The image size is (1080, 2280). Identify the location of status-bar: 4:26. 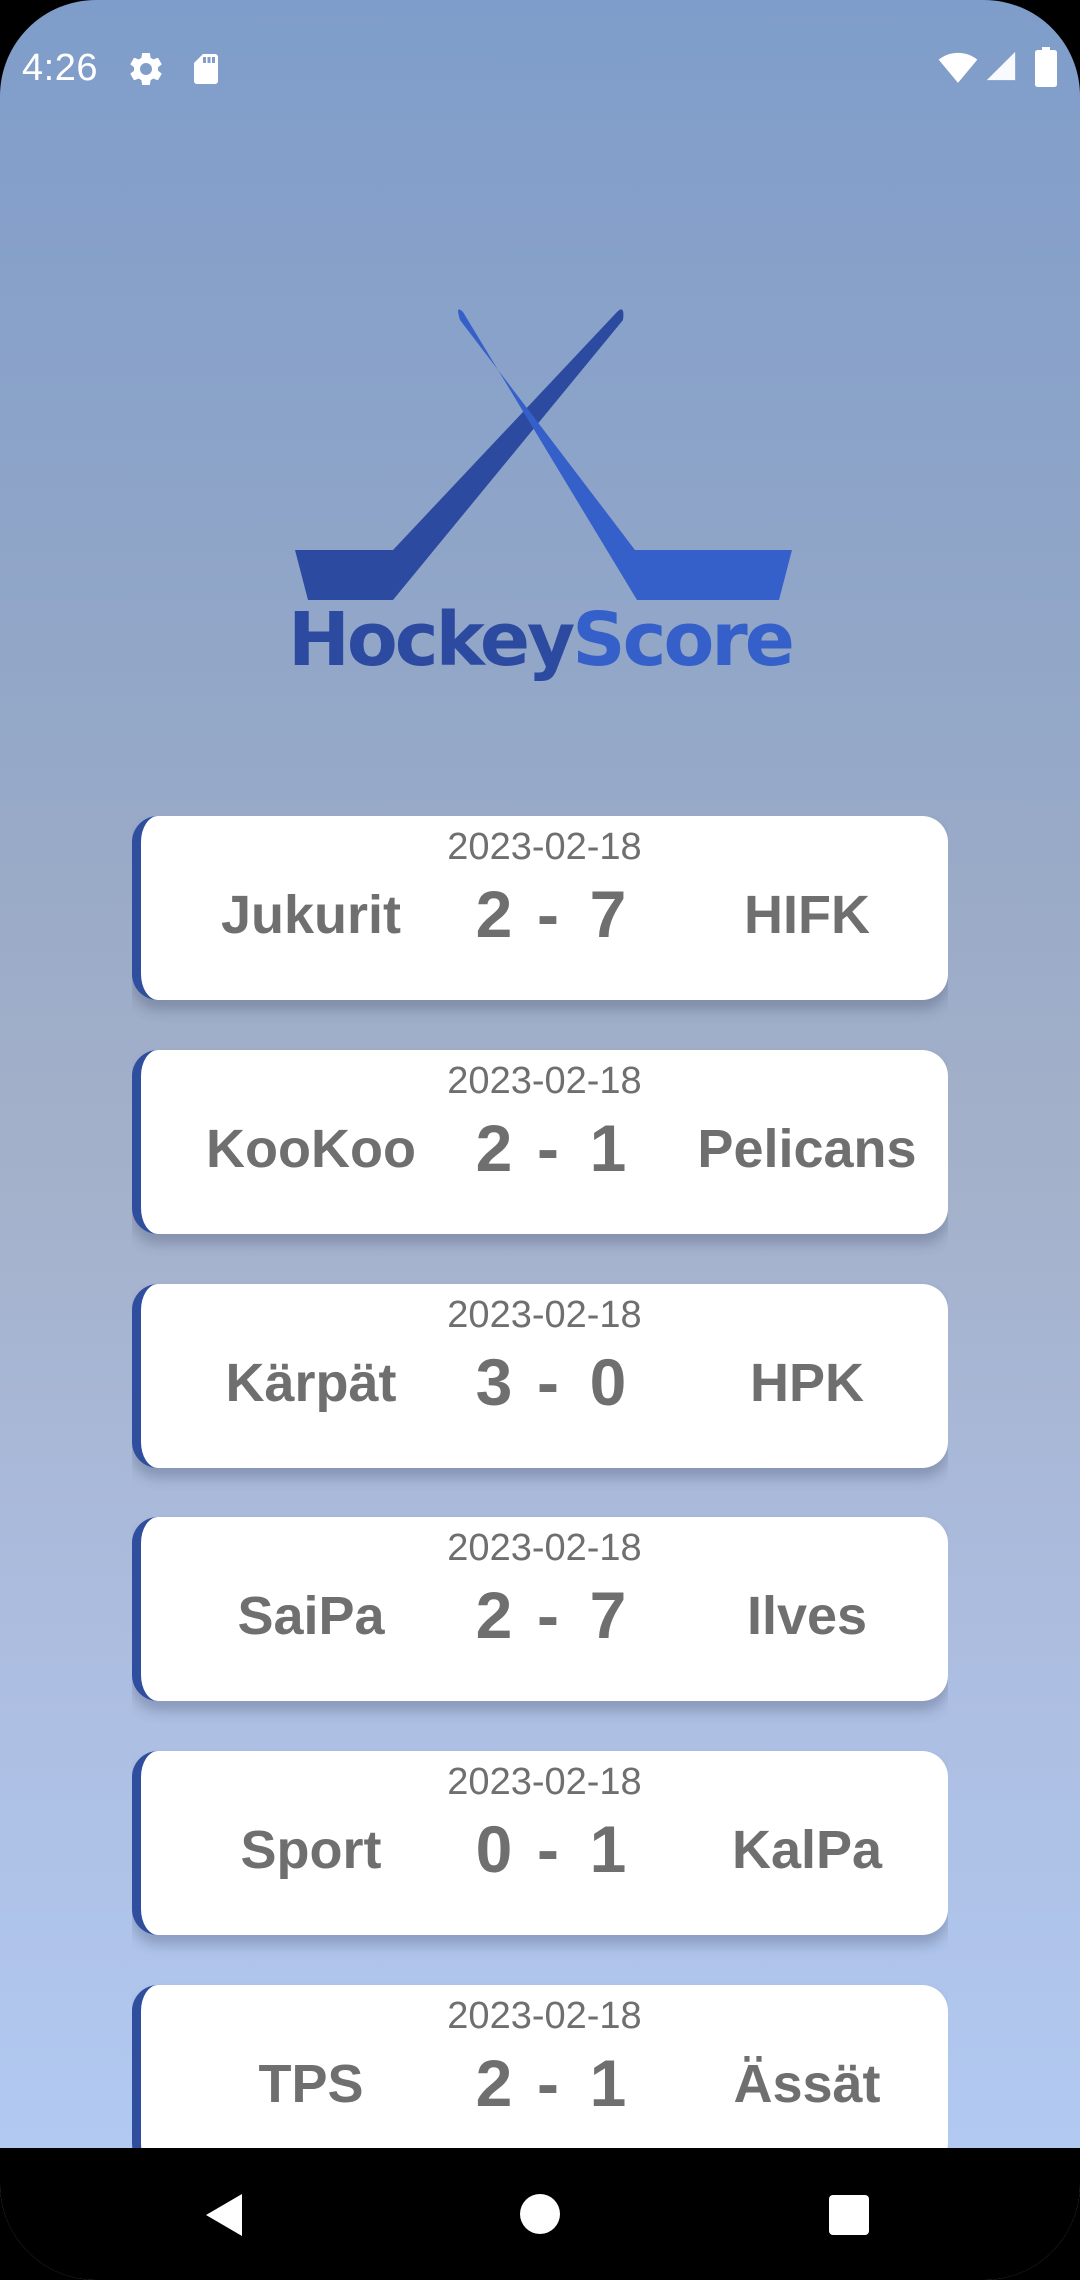
(540, 68).